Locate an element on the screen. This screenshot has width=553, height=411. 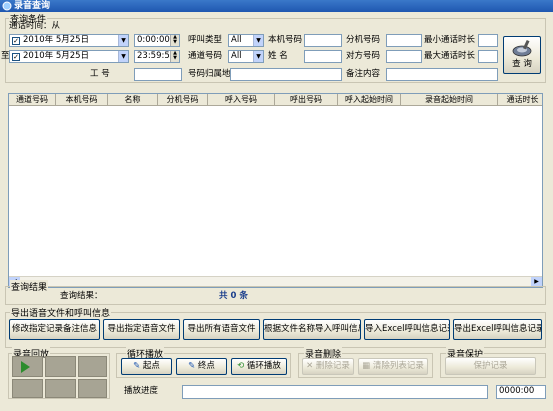
export-group-title: 导出语音文件和呼叫信息 is located at coordinates (61, 312).